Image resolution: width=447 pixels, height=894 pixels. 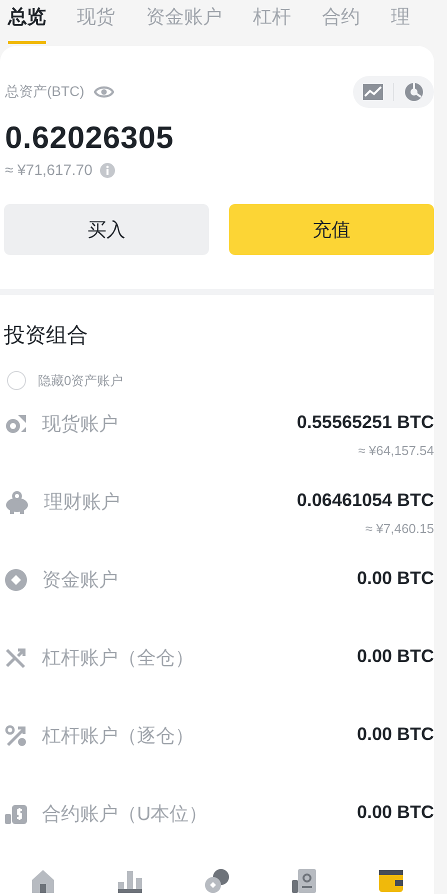 I want to click on checkbox-label: 隐藏0资产账户, so click(x=81, y=381).